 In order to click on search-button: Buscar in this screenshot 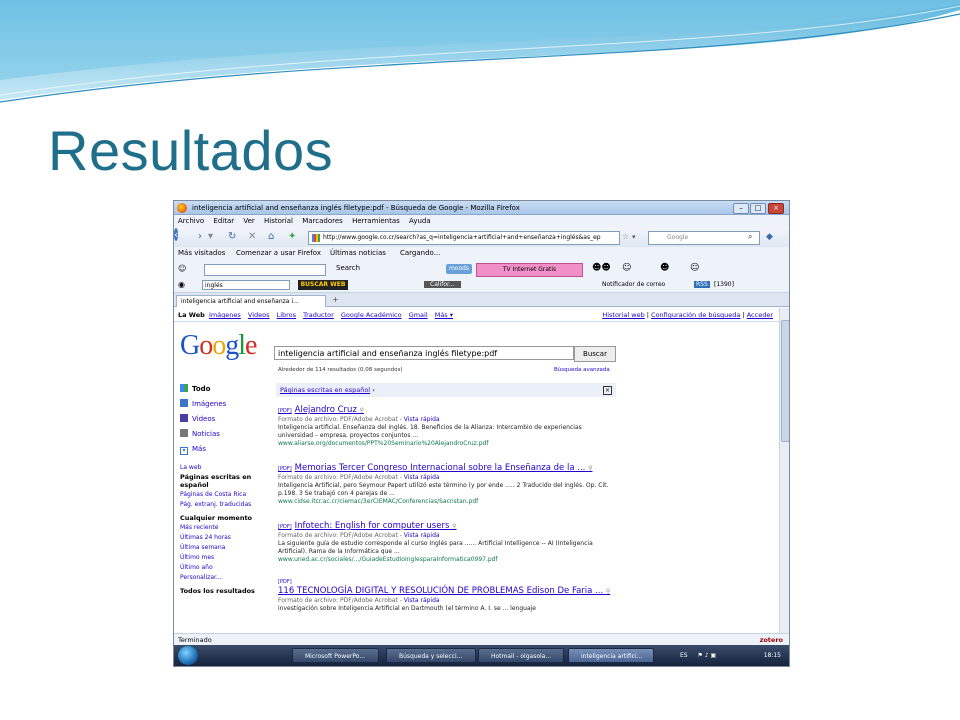, I will do `click(595, 354)`.